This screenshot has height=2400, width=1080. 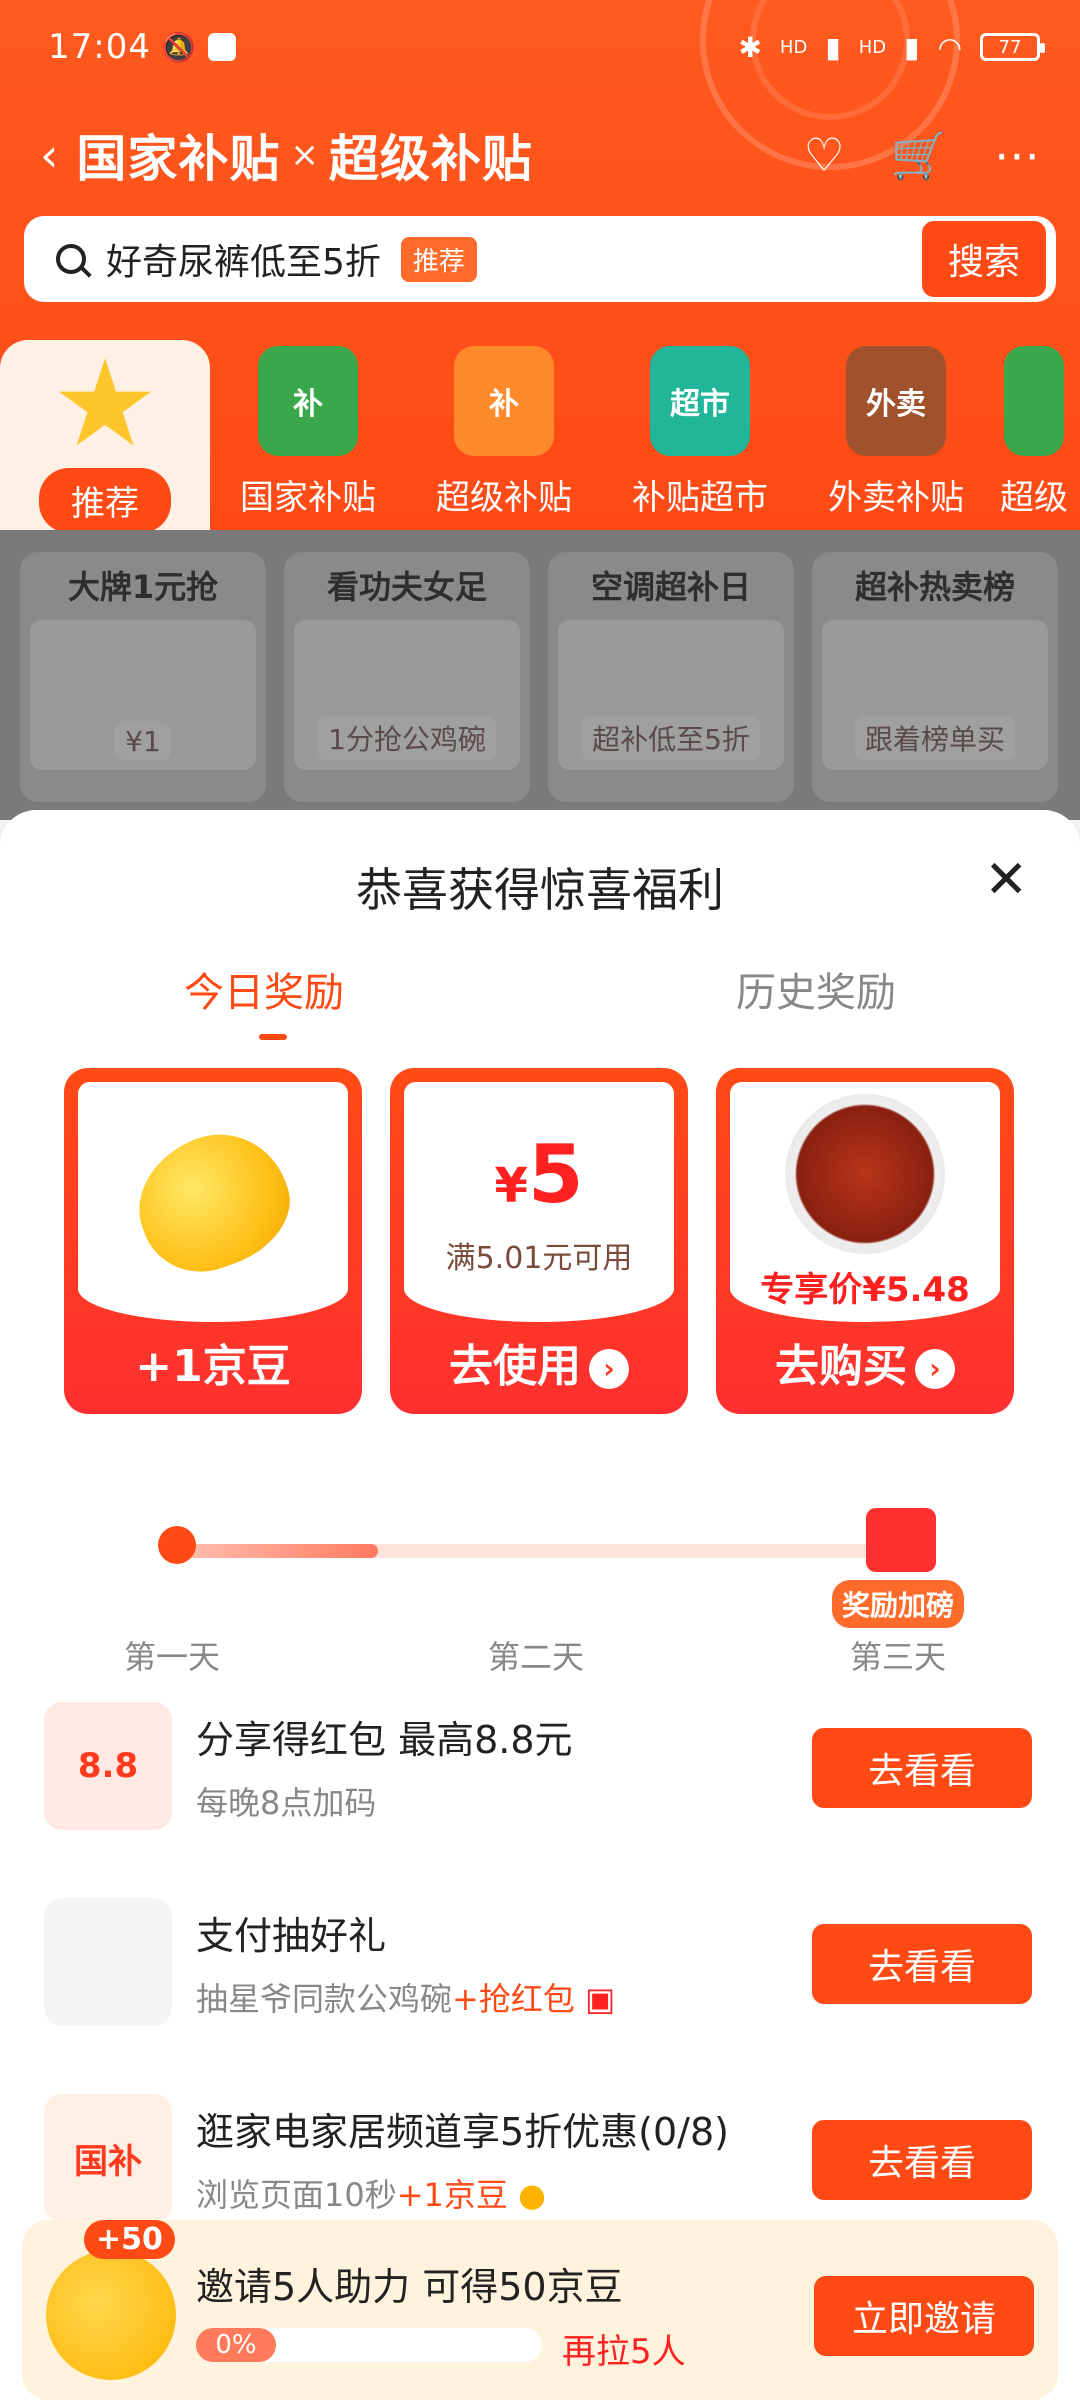 I want to click on category-more: 超级, so click(x=1034, y=435).